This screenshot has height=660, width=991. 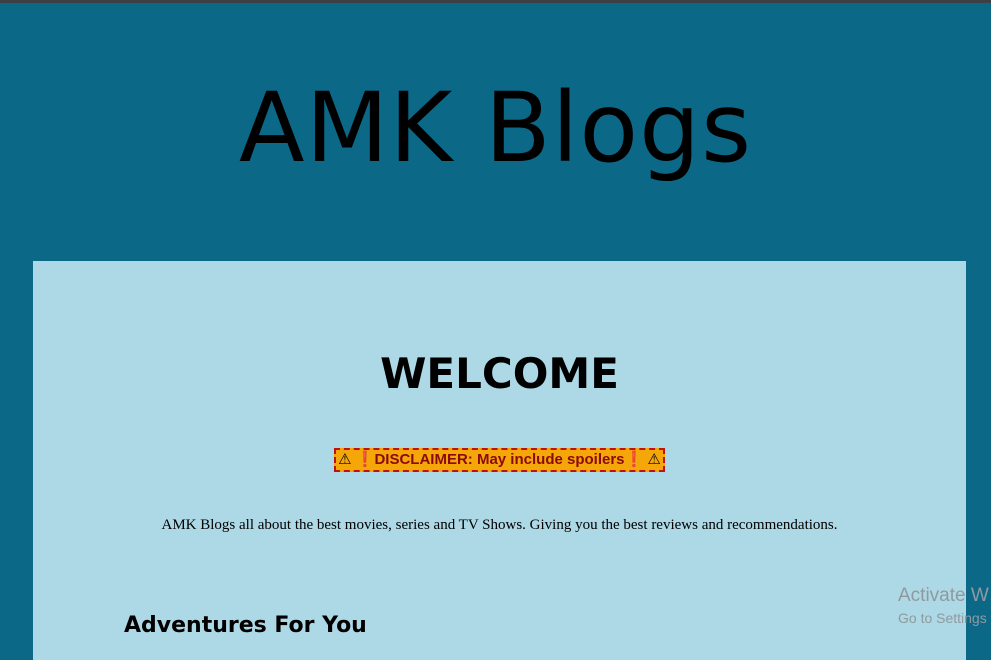 What do you see at coordinates (495, 128) in the screenshot?
I see `site-title: AMK Blogs` at bounding box center [495, 128].